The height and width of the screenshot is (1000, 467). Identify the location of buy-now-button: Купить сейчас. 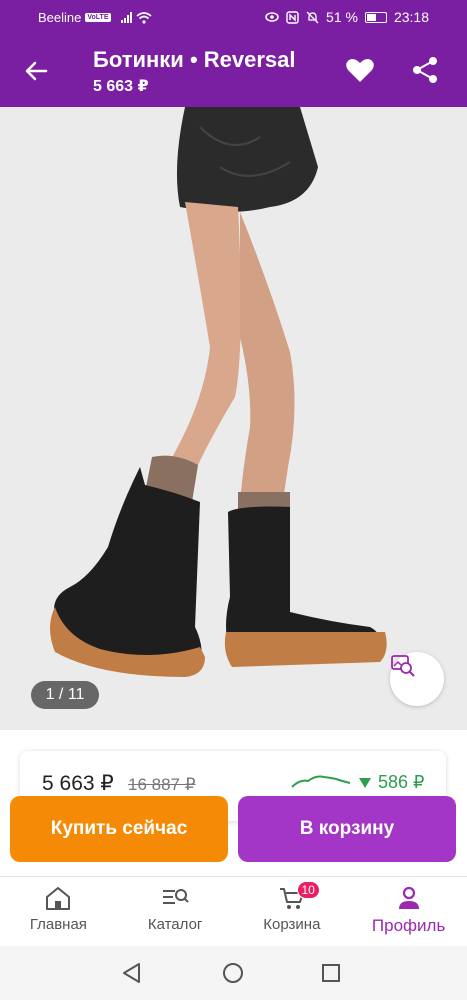
(119, 829).